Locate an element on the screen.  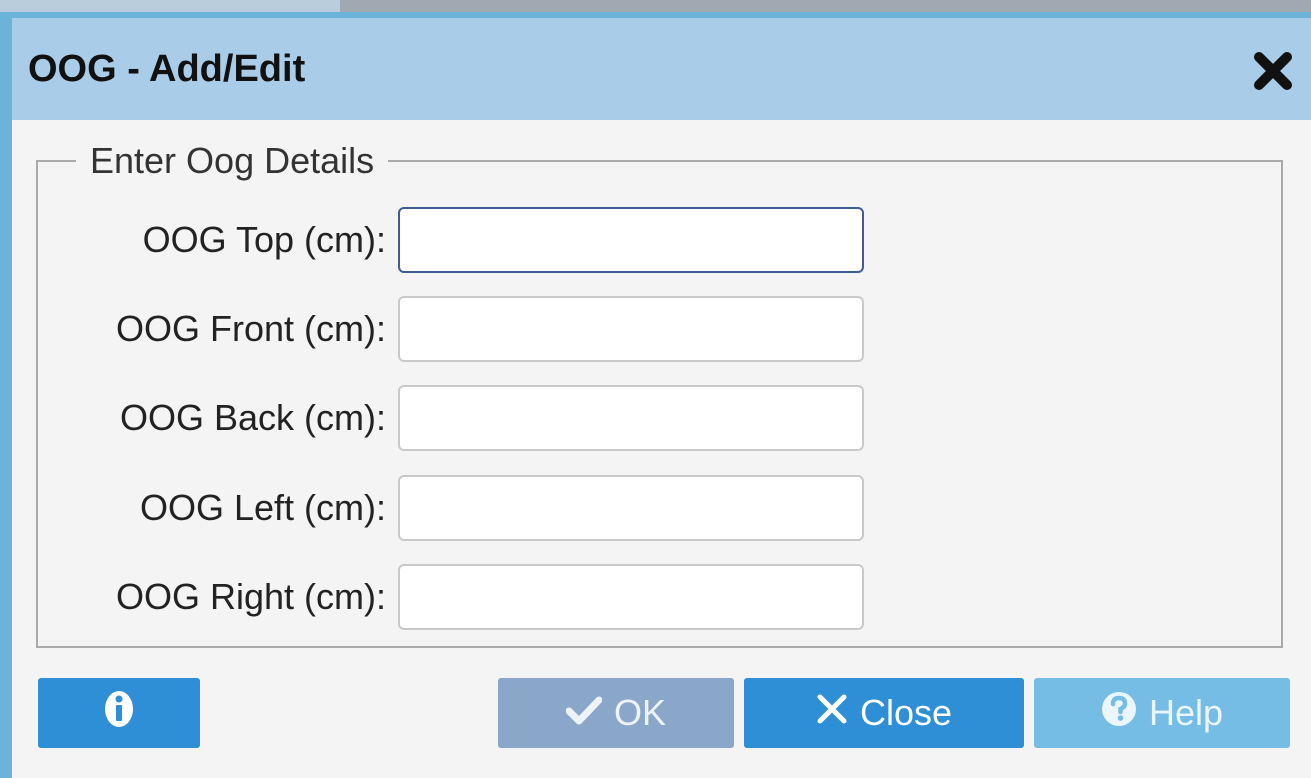
close-button: Close is located at coordinates (884, 713).